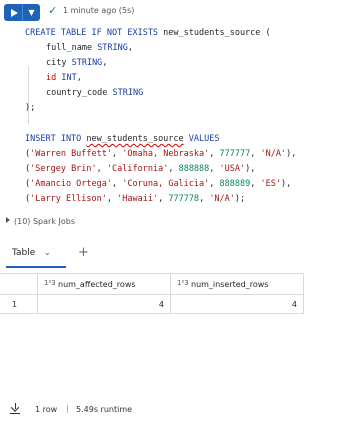 The image size is (340, 423). I want to click on chevron-down-icon: ▼, so click(31, 12).